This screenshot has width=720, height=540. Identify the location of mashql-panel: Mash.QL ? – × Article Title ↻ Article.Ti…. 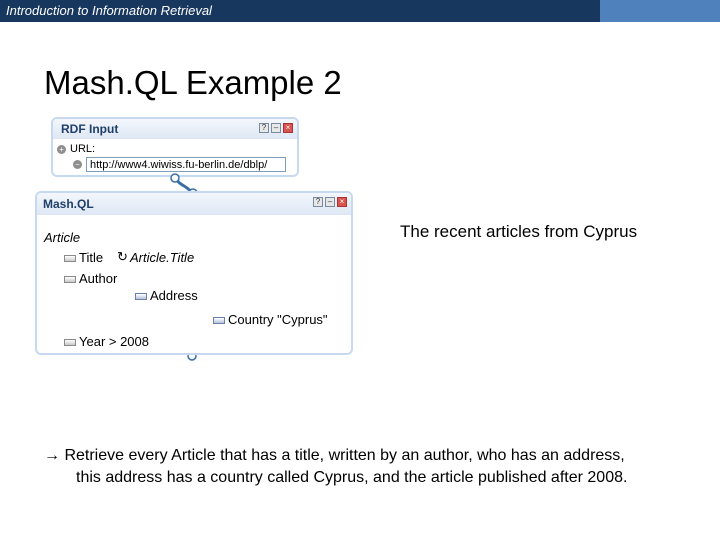
(194, 273).